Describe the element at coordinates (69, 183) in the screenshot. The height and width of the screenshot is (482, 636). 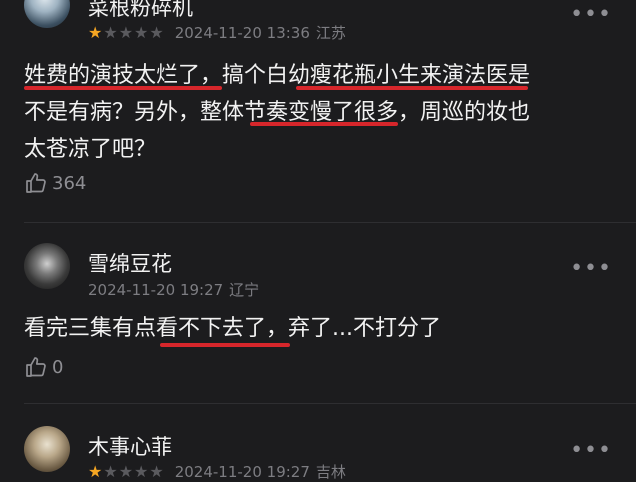
I see `like-count: 364` at that location.